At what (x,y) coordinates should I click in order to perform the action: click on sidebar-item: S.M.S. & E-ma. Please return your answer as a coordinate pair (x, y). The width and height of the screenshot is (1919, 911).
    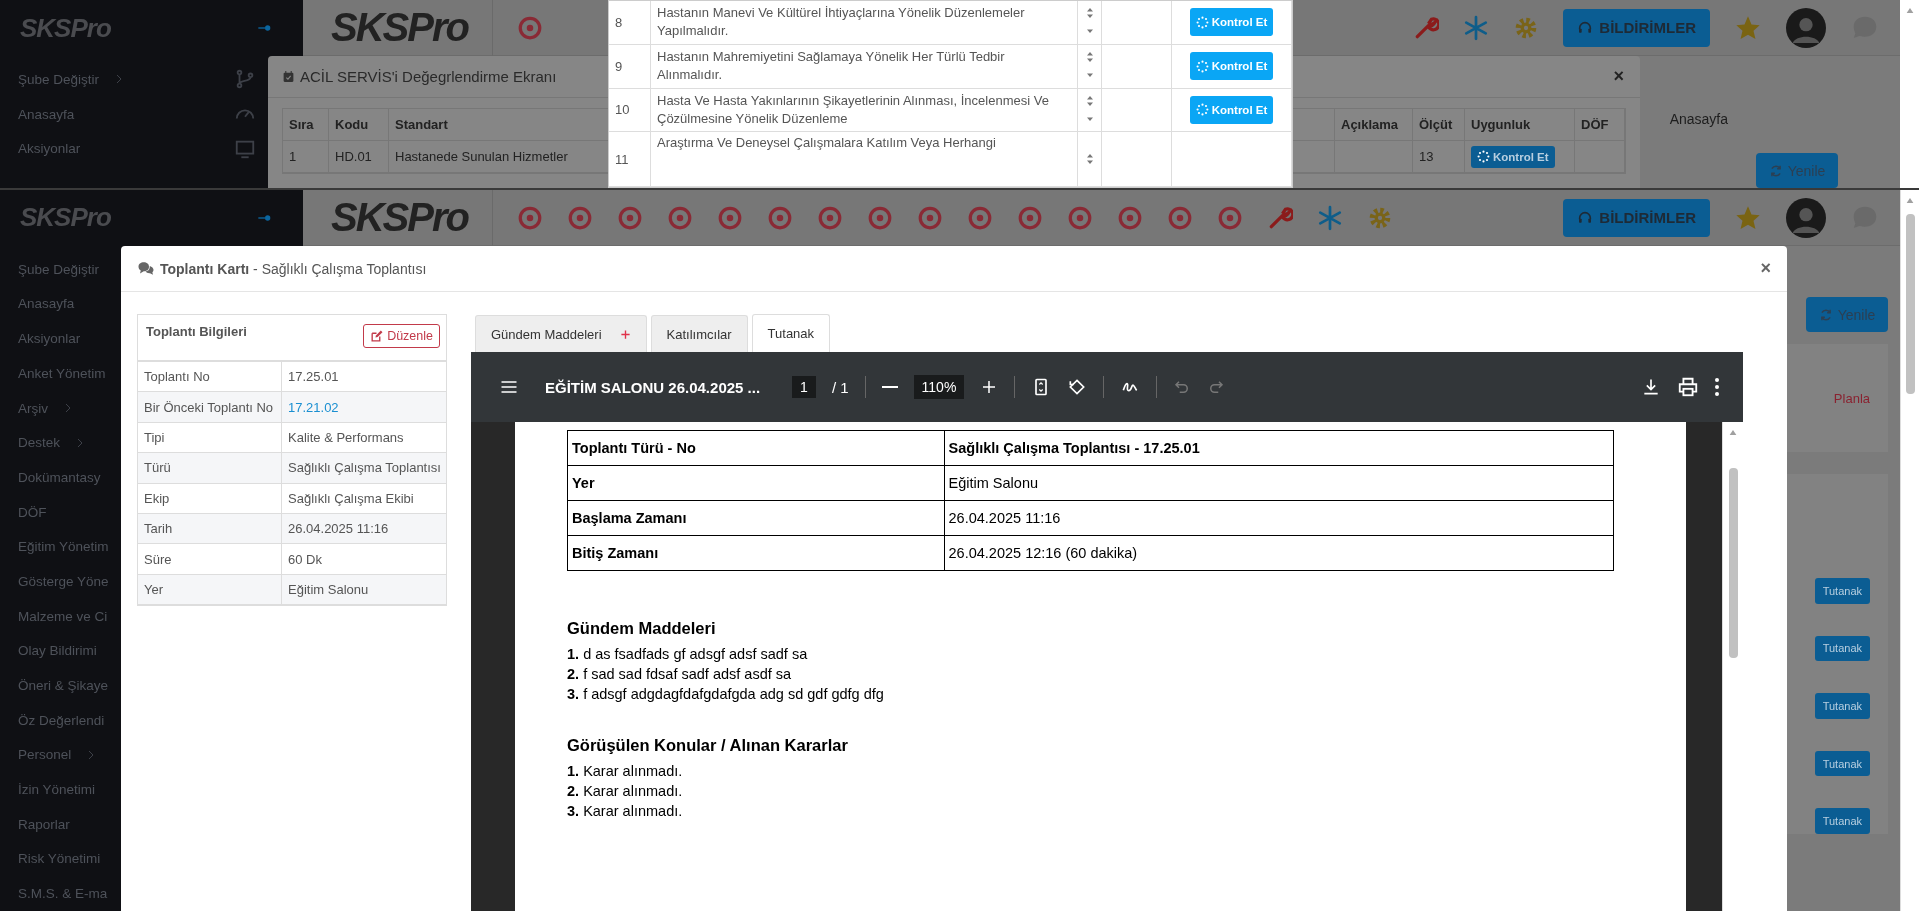
    Looking at the image, I should click on (59, 893).